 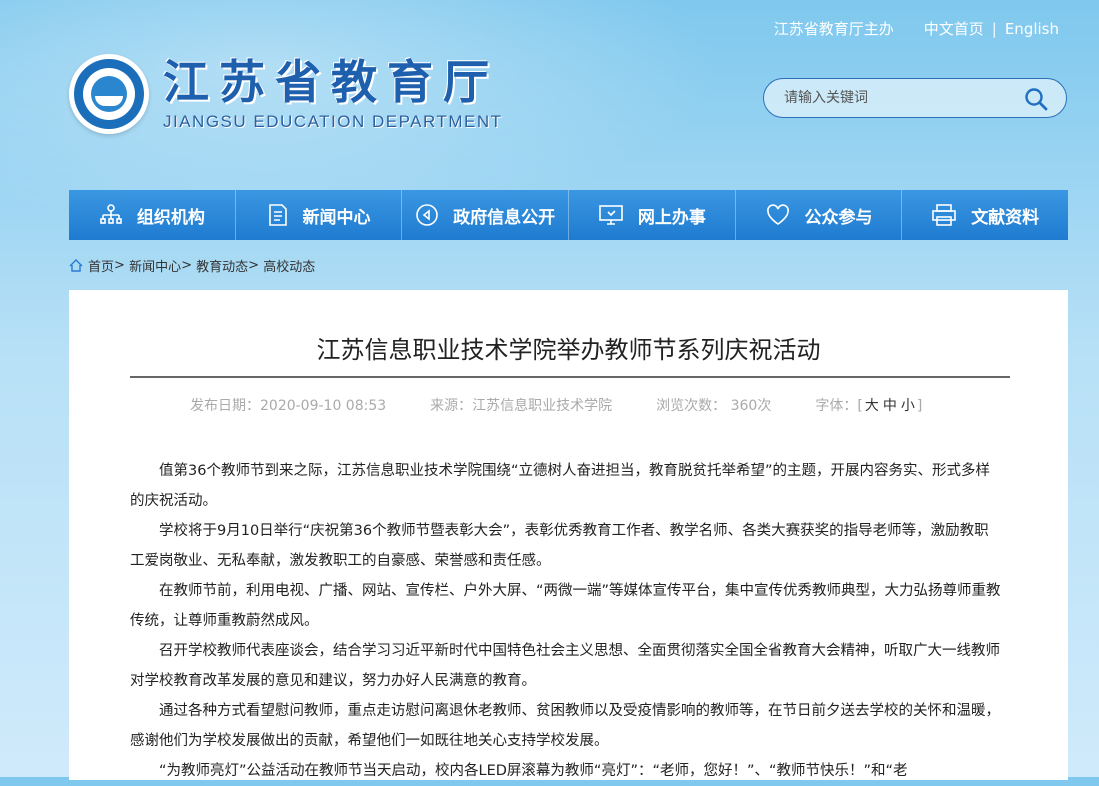 I want to click on font-size-control: 字体：[大中小], so click(x=868, y=405).